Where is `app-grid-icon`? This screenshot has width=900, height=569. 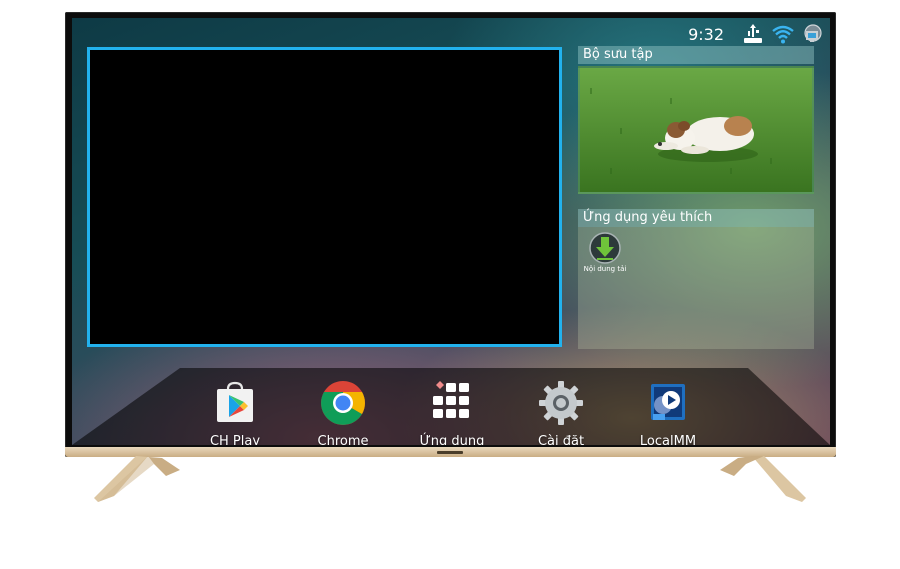 app-grid-icon is located at coordinates (451, 399).